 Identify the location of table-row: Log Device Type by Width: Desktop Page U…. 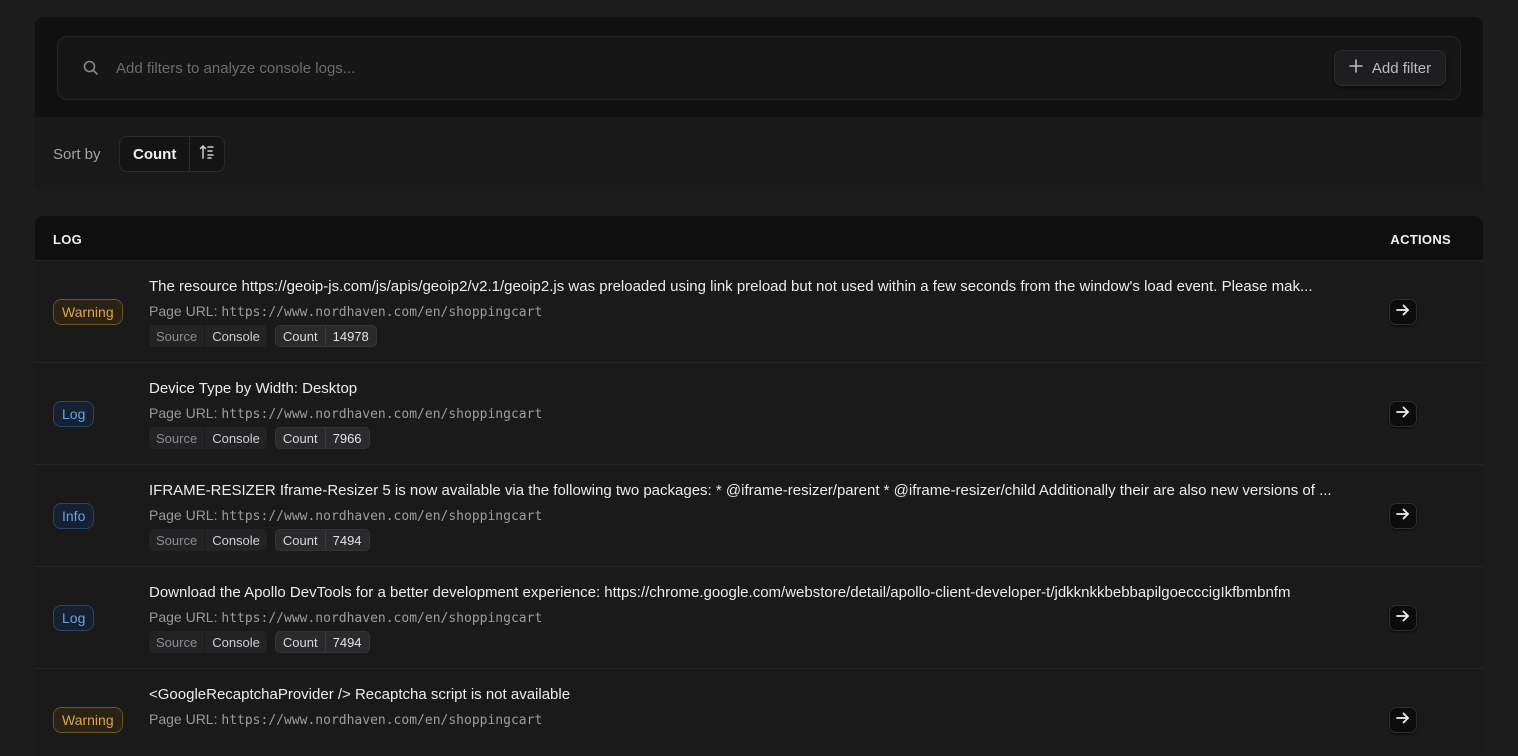
(759, 413).